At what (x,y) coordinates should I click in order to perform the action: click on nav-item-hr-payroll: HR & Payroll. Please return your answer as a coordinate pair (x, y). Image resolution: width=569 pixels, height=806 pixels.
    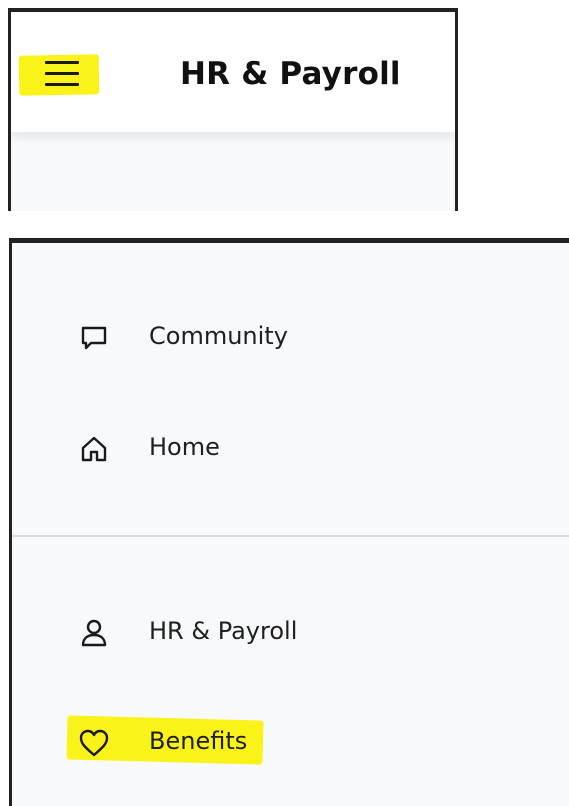
    Looking at the image, I should click on (290, 633).